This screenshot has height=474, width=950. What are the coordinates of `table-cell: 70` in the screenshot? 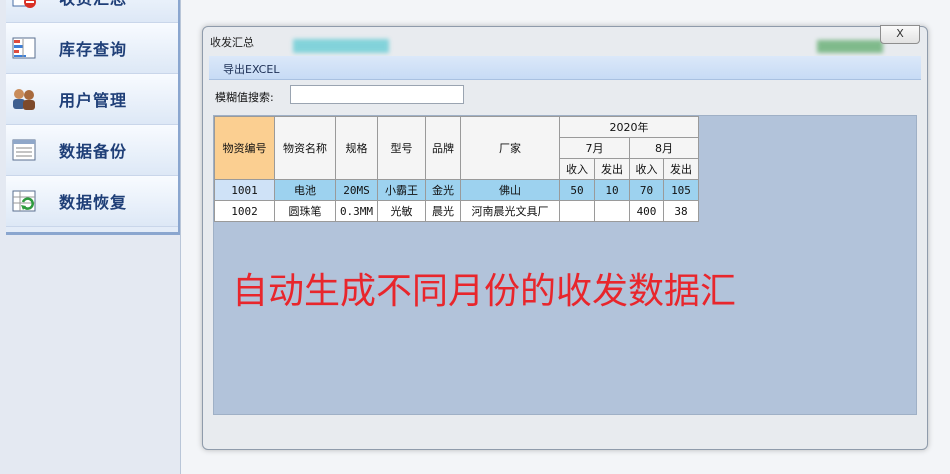 It's located at (646, 190).